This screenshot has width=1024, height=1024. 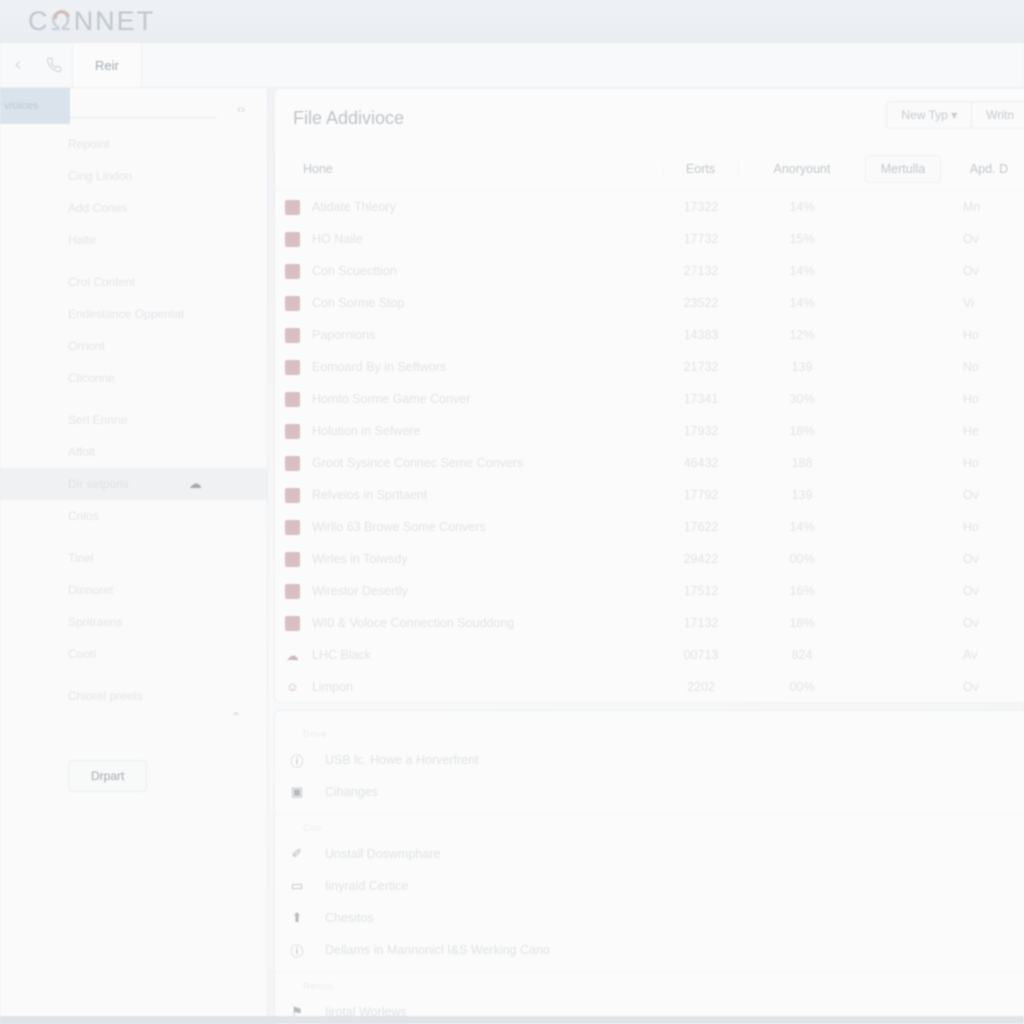 What do you see at coordinates (469, 271) in the screenshot?
I see `cell-name: Con Scuecttion` at bounding box center [469, 271].